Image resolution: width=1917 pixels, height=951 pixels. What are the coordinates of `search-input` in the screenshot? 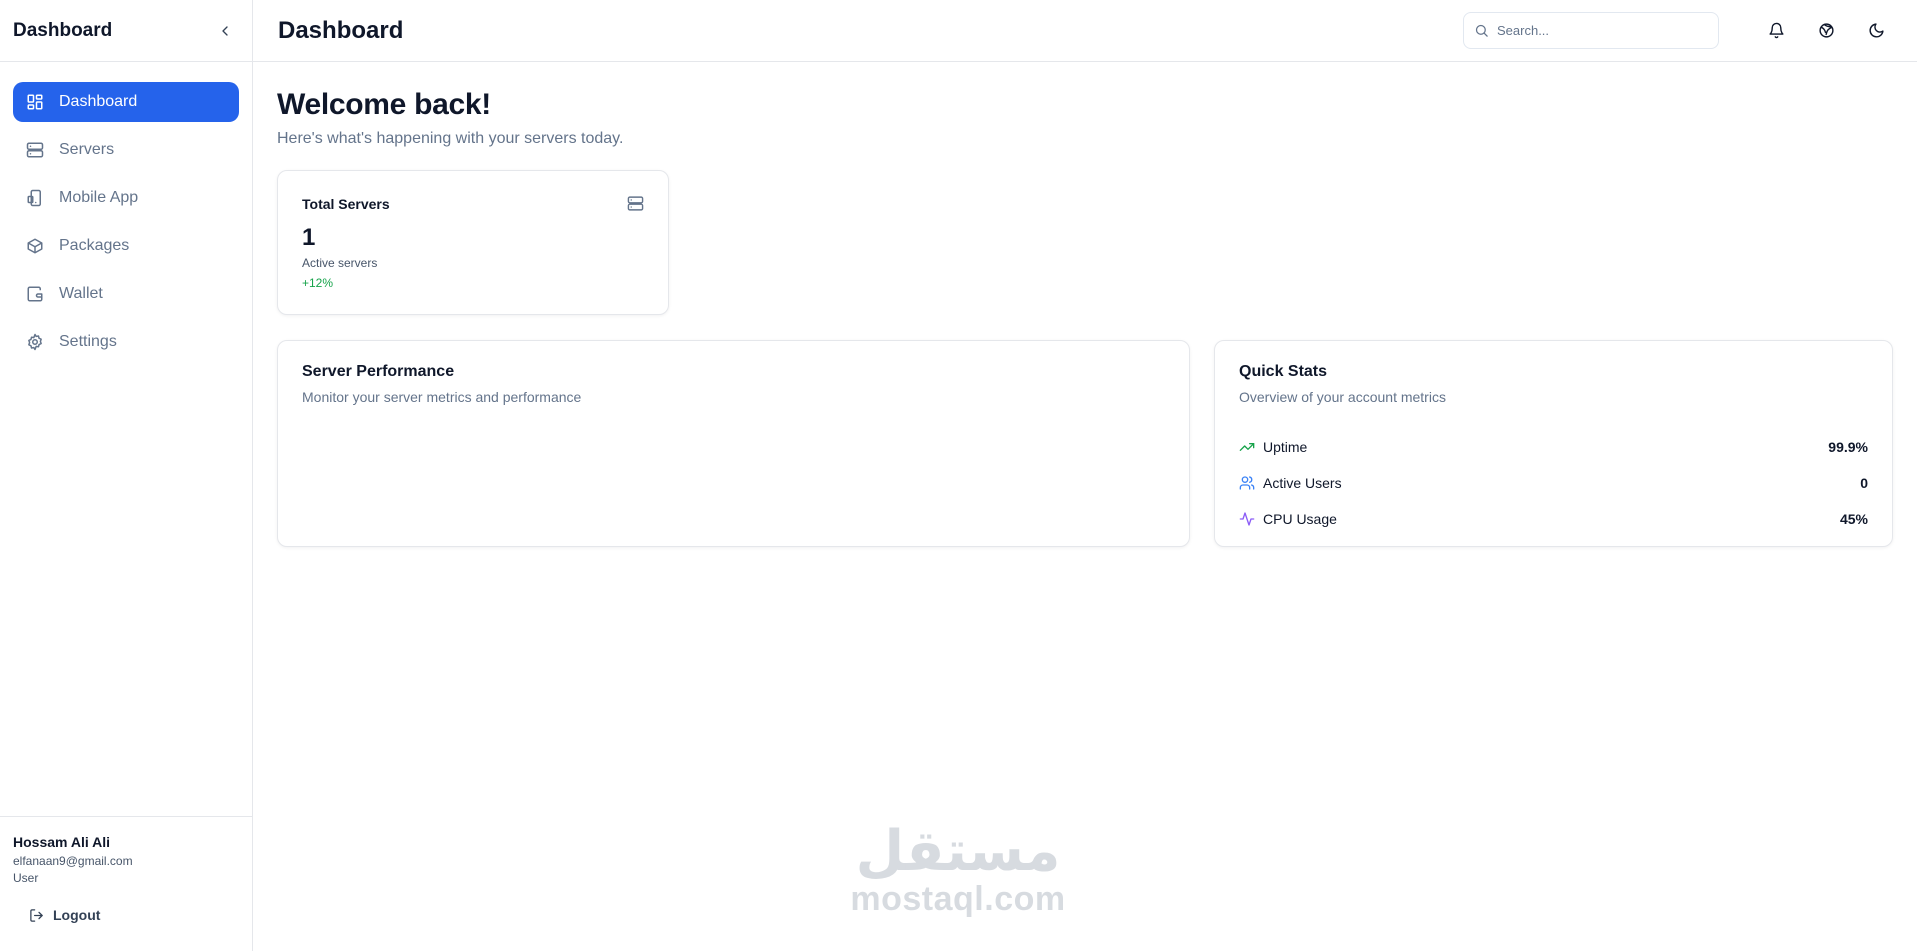 It's located at (1597, 30).